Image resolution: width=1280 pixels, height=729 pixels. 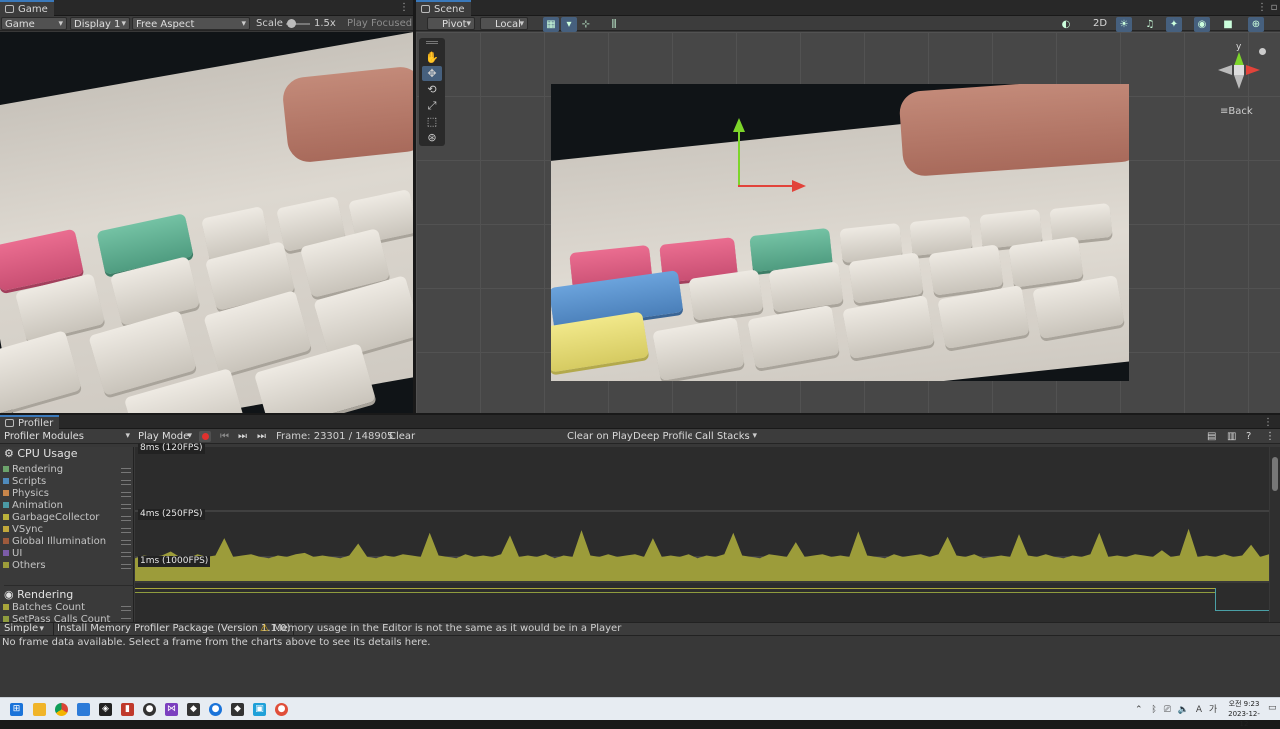 What do you see at coordinates (451, 23) in the screenshot?
I see `pivot-dropdown: Pivot` at bounding box center [451, 23].